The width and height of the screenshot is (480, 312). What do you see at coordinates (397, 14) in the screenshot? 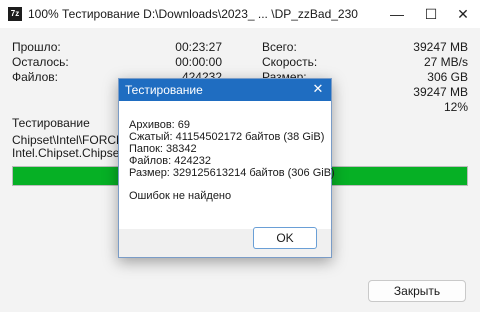
I see `minimize-button: —` at bounding box center [397, 14].